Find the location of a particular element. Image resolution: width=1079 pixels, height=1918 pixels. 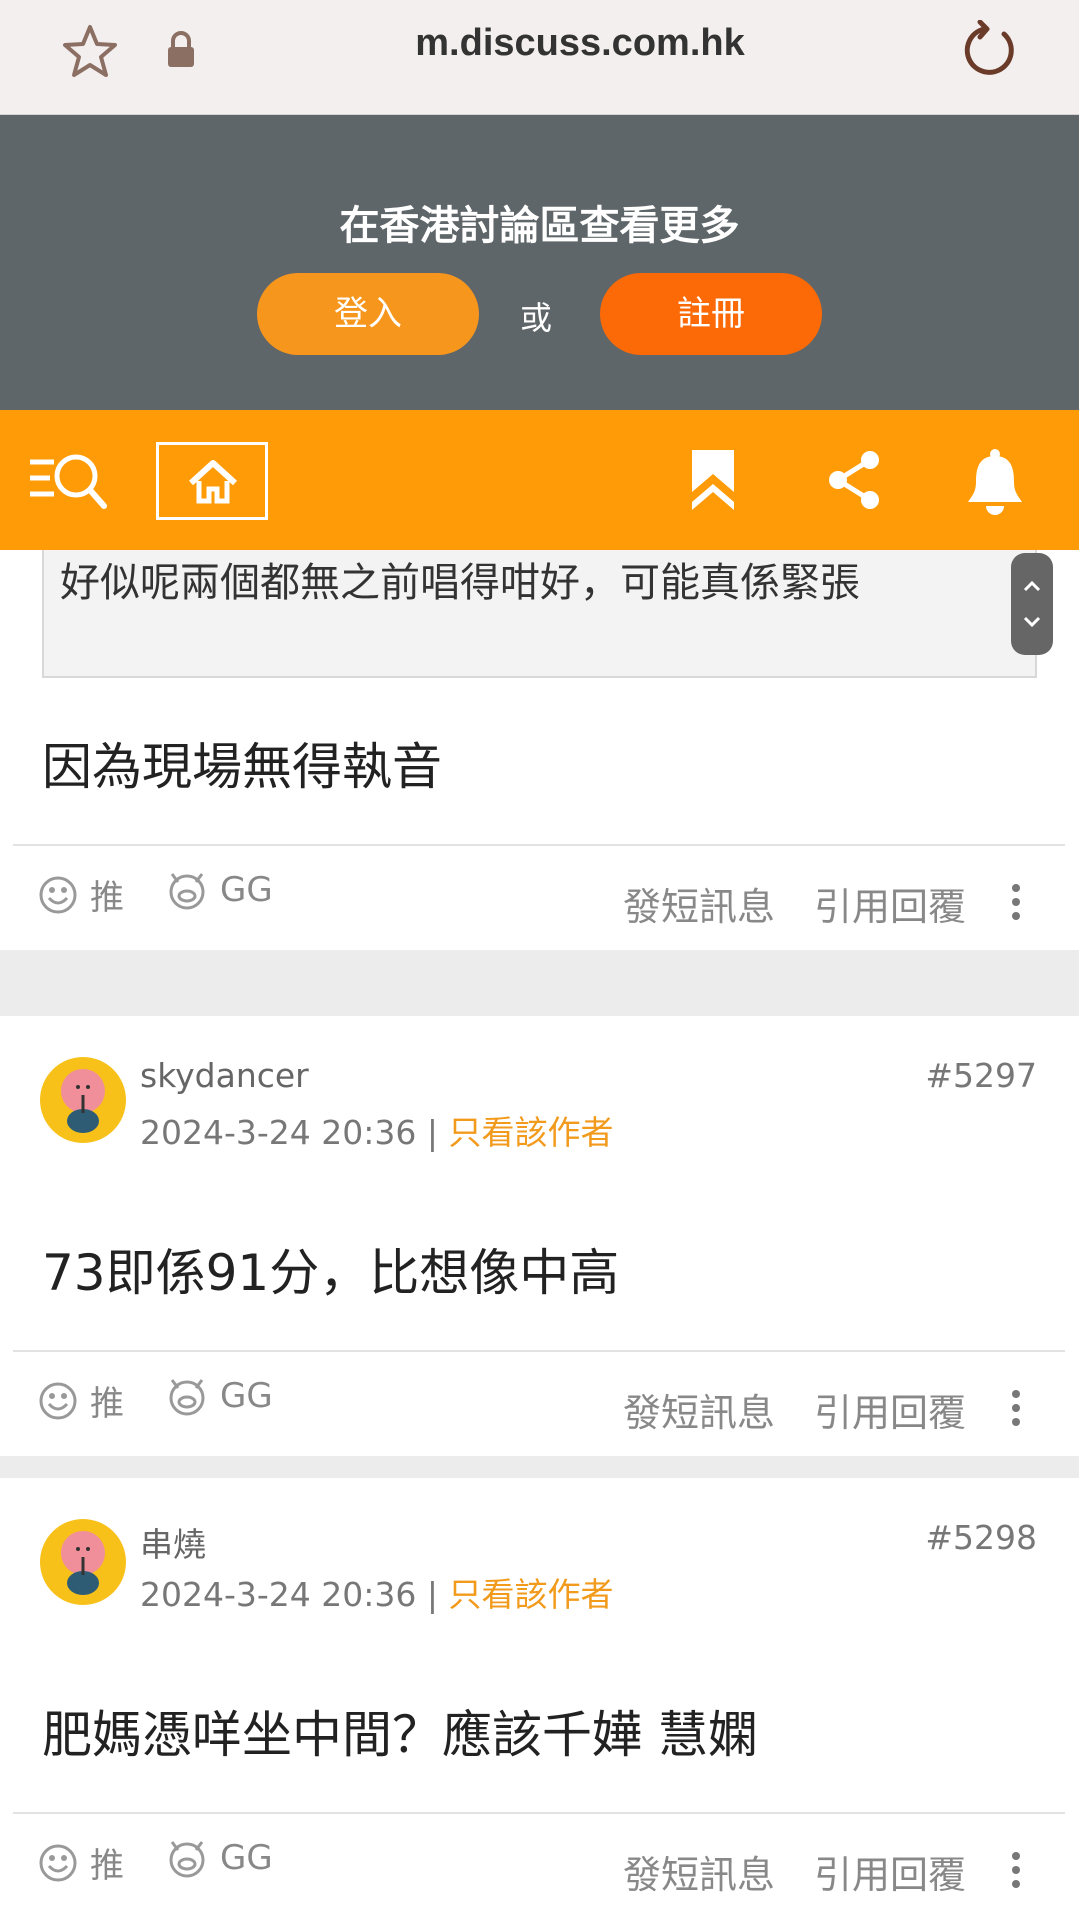

quote-text: 好似呢兩個都無之前唱得咁好，可能真係緊張 is located at coordinates (460, 583).